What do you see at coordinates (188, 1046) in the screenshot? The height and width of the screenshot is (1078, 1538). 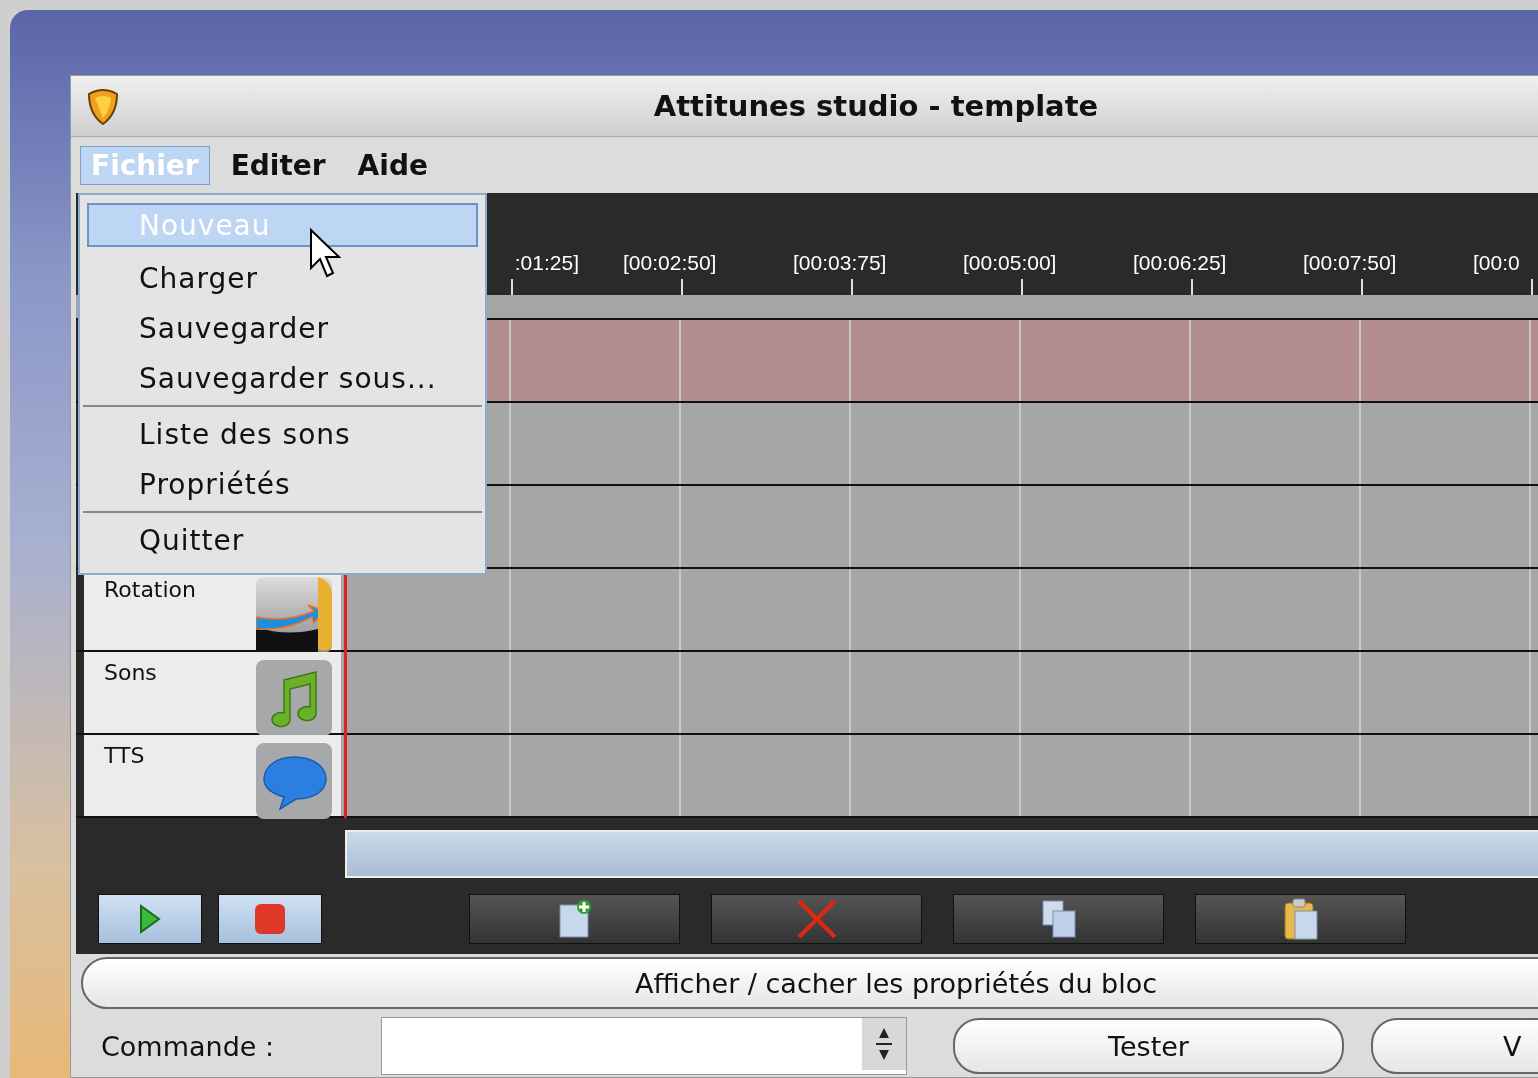 I see `command-label: Commande :` at bounding box center [188, 1046].